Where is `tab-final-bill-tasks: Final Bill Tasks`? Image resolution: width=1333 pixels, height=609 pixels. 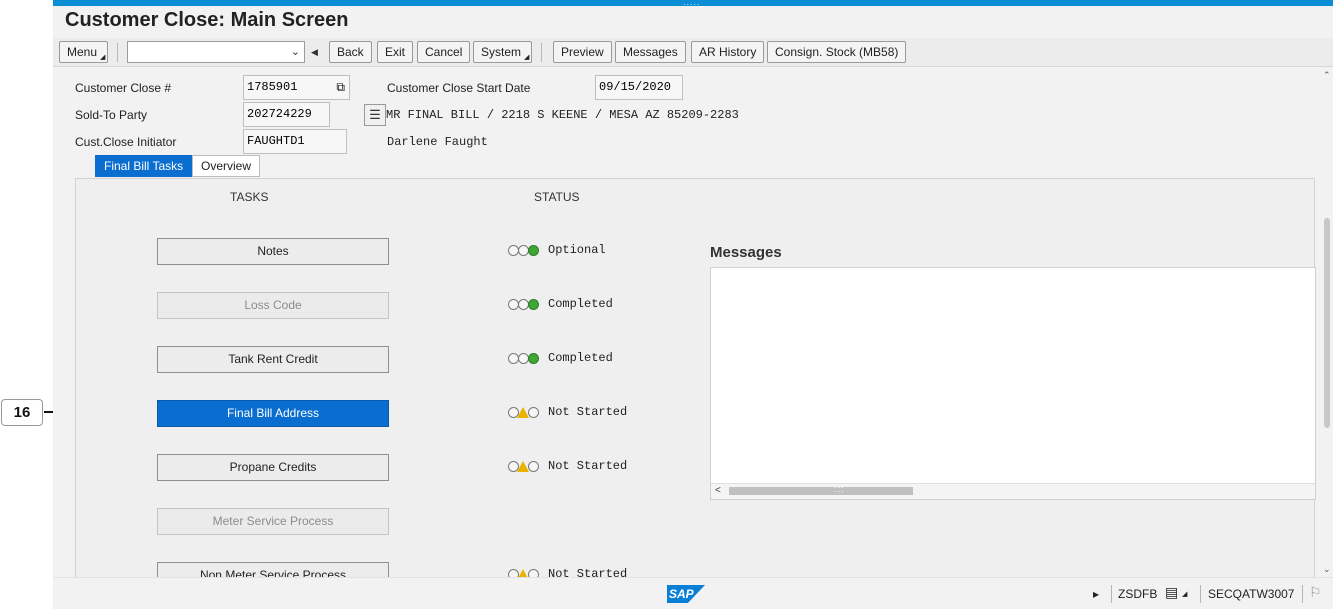
tab-final-bill-tasks: Final Bill Tasks is located at coordinates (144, 166).